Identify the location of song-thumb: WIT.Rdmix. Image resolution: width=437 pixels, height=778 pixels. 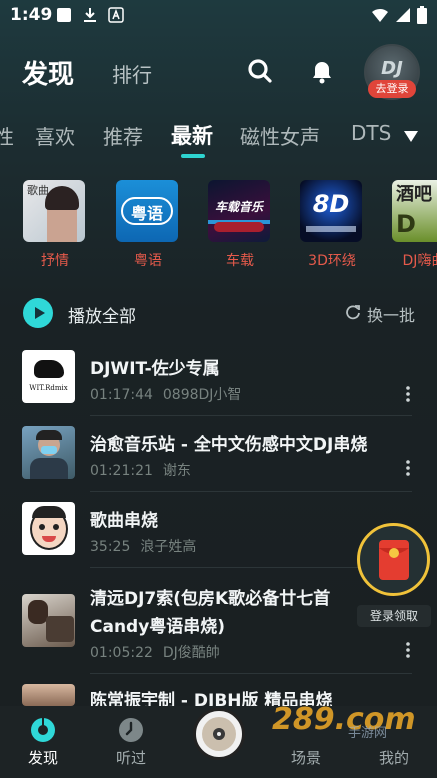
(48, 376).